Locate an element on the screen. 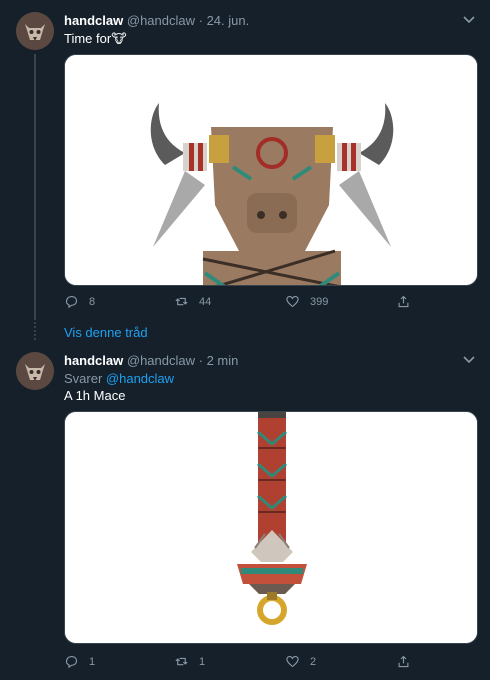 Image resolution: width=490 pixels, height=680 pixels. replying-to: Svarer @handclaw is located at coordinates (119, 378).